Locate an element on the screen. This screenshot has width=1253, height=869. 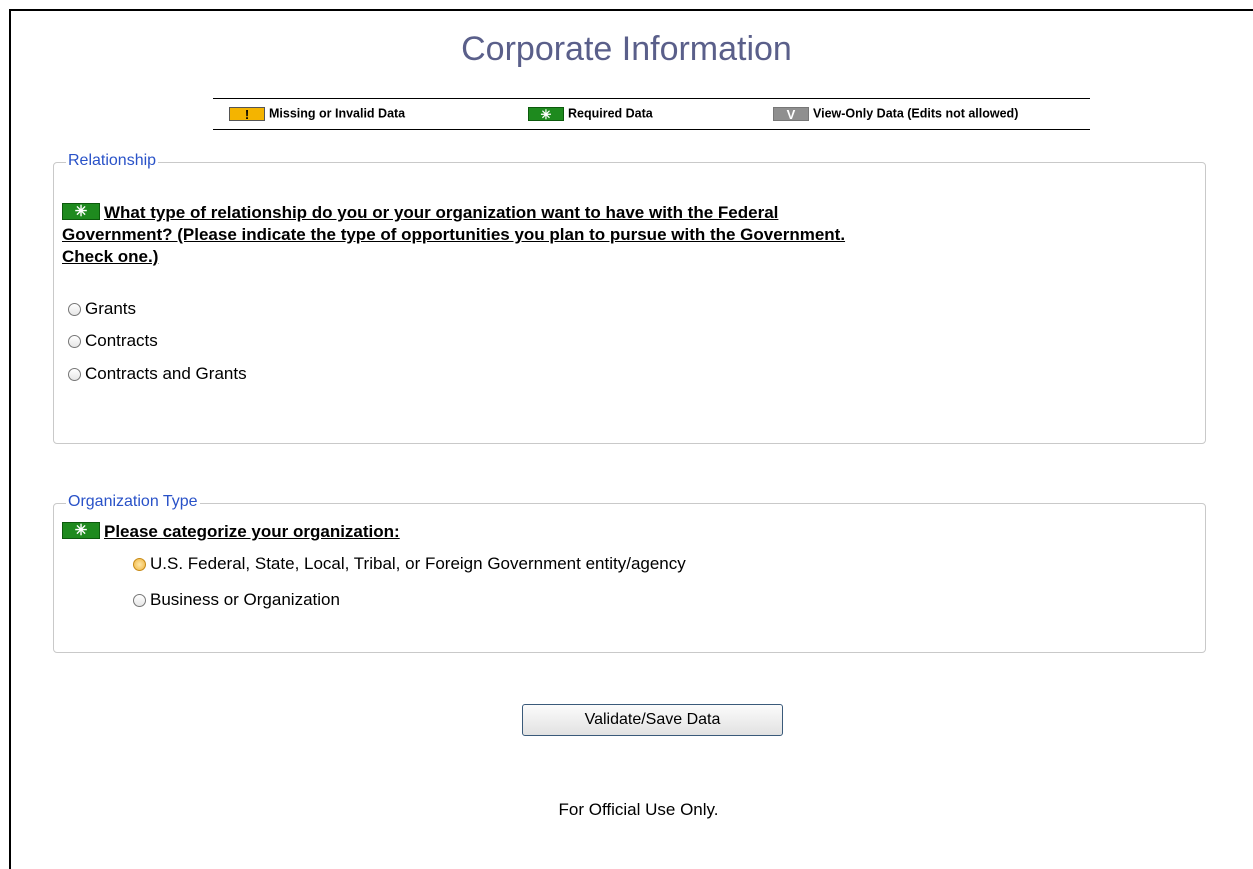
asterisk-icon: ✳ is located at coordinates (546, 113).